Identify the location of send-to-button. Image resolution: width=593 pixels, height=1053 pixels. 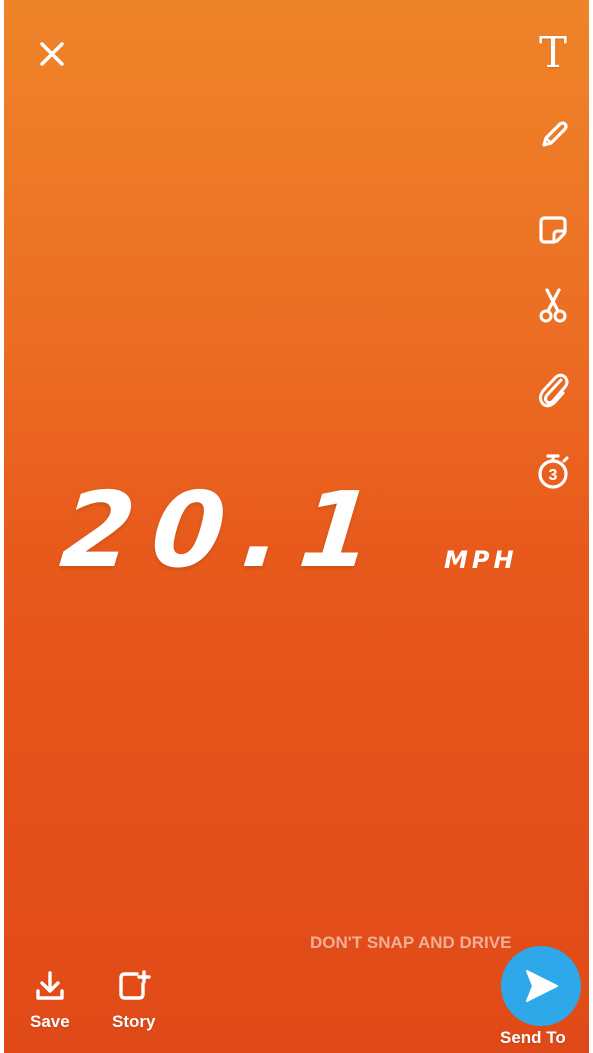
(541, 986).